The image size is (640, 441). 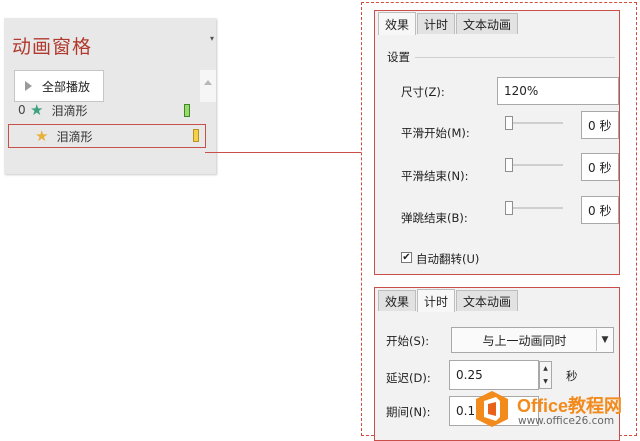 I want to click on smooth-start-label: 平滑开始(M):, so click(x=435, y=133).